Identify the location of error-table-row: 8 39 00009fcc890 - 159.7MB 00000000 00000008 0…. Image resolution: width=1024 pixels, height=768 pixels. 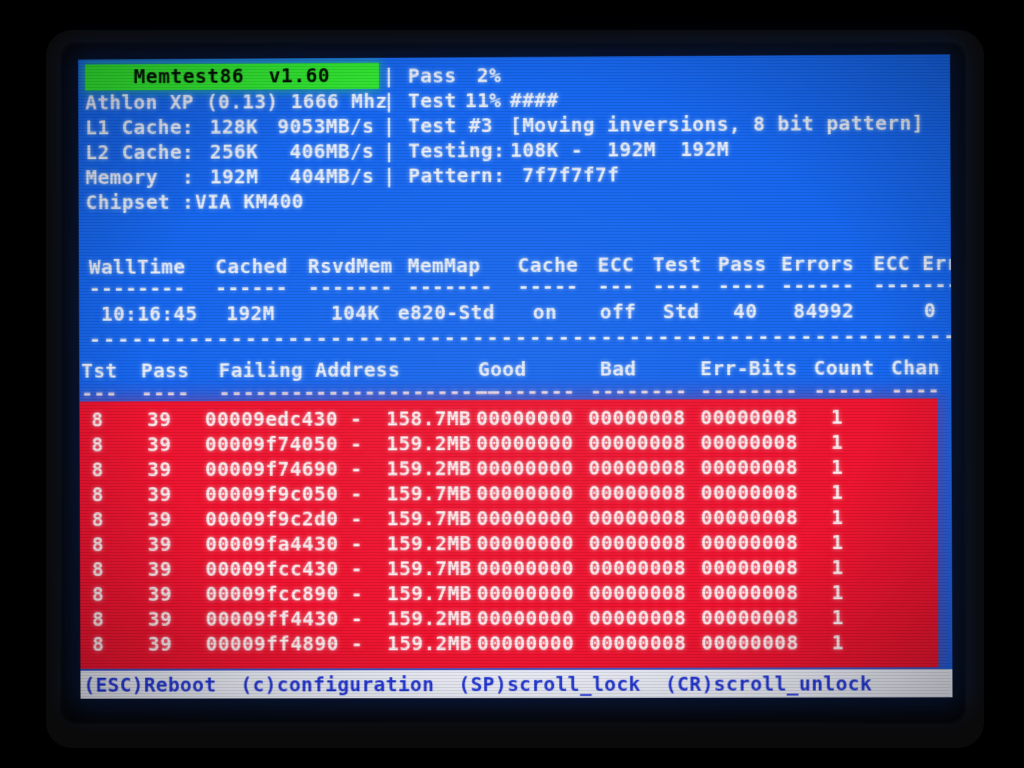
(509, 593).